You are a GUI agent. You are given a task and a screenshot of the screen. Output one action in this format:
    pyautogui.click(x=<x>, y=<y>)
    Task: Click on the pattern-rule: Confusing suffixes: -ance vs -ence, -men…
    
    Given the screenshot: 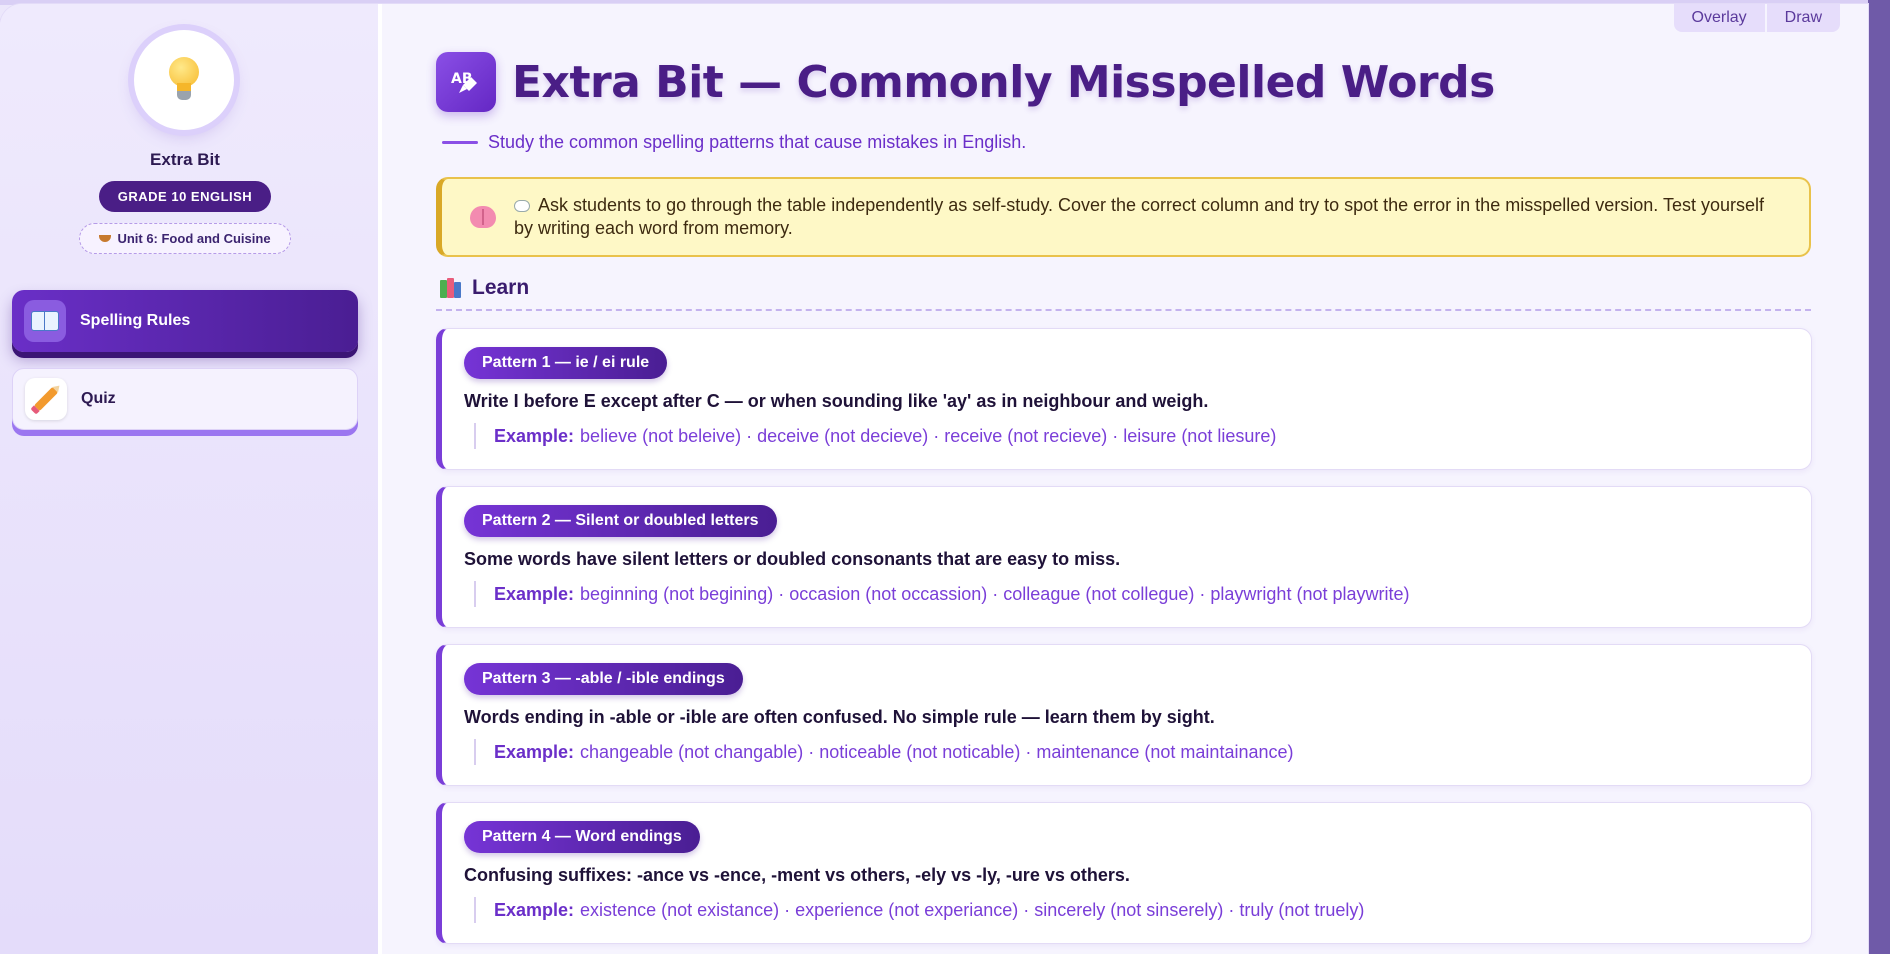 What is the action you would take?
    pyautogui.click(x=797, y=875)
    